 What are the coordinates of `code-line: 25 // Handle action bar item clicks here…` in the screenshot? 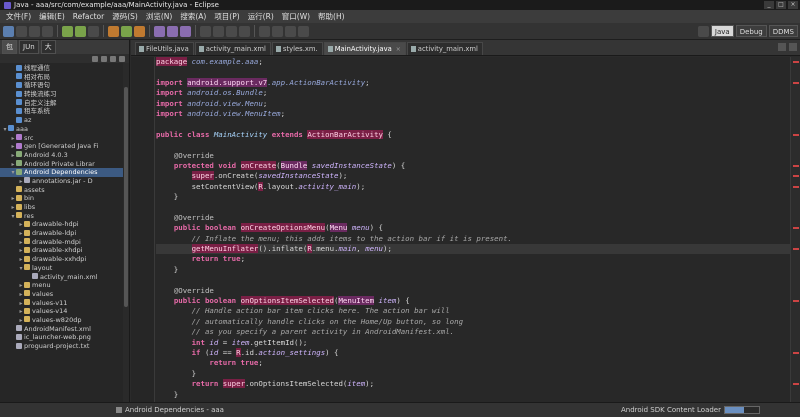 It's located at (473, 311).